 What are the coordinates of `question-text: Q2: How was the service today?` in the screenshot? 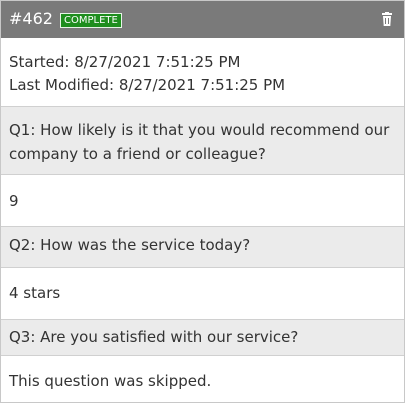 It's located at (130, 245).